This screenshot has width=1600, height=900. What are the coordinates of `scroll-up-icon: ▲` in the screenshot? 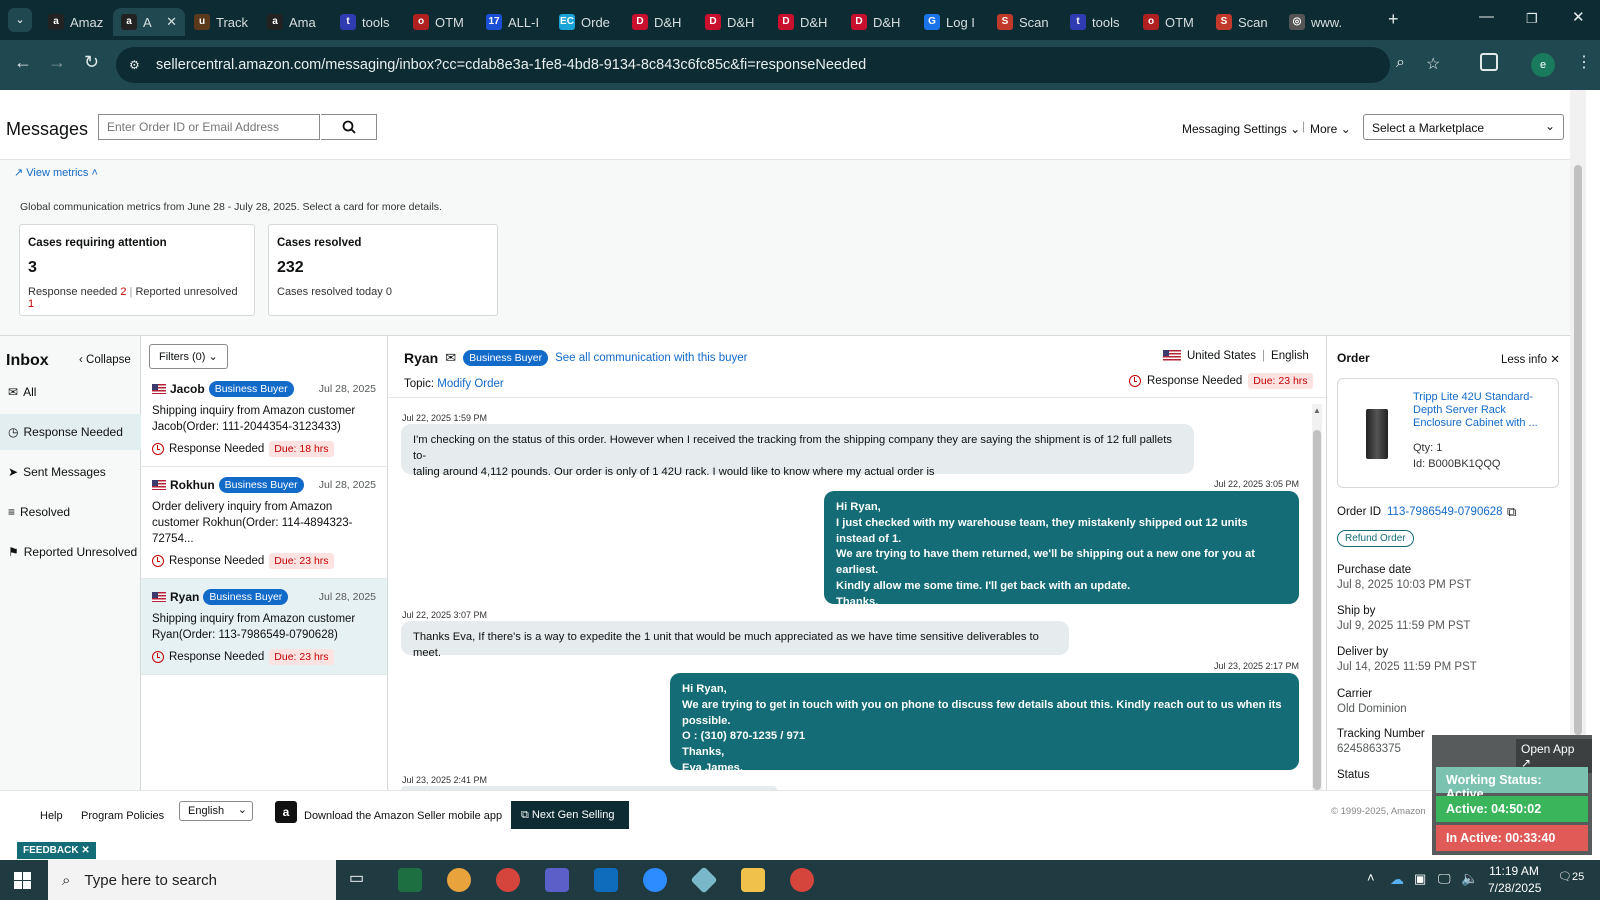 It's located at (1317, 410).